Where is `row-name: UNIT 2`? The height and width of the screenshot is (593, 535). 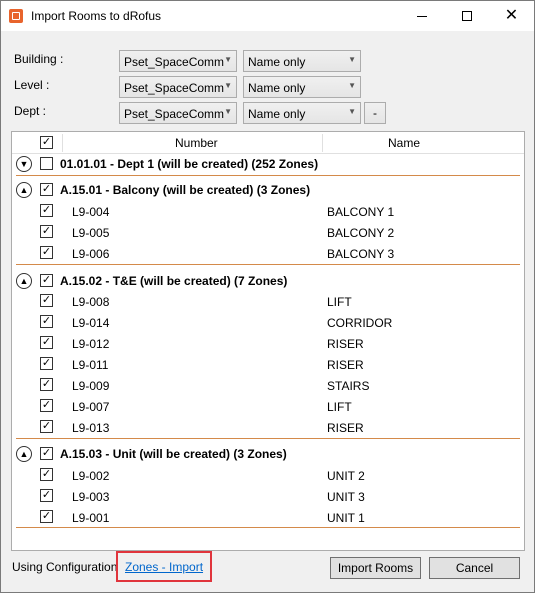
row-name: UNIT 2 is located at coordinates (346, 476).